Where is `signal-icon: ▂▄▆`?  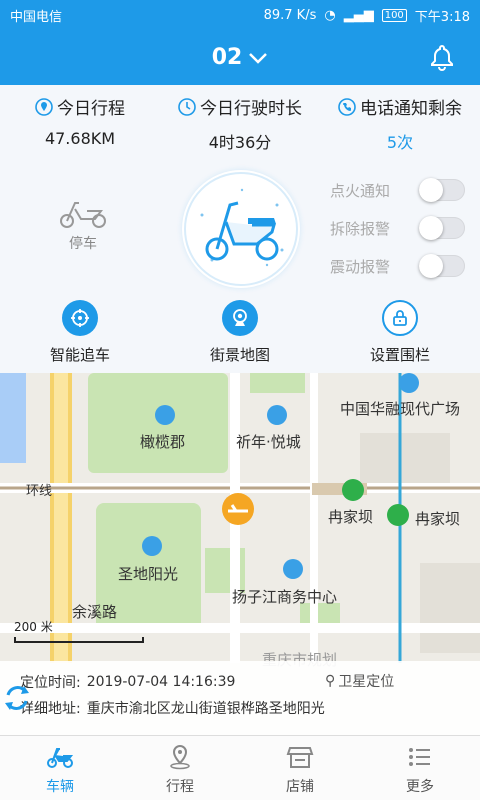 signal-icon: ▂▄▆ is located at coordinates (358, 15).